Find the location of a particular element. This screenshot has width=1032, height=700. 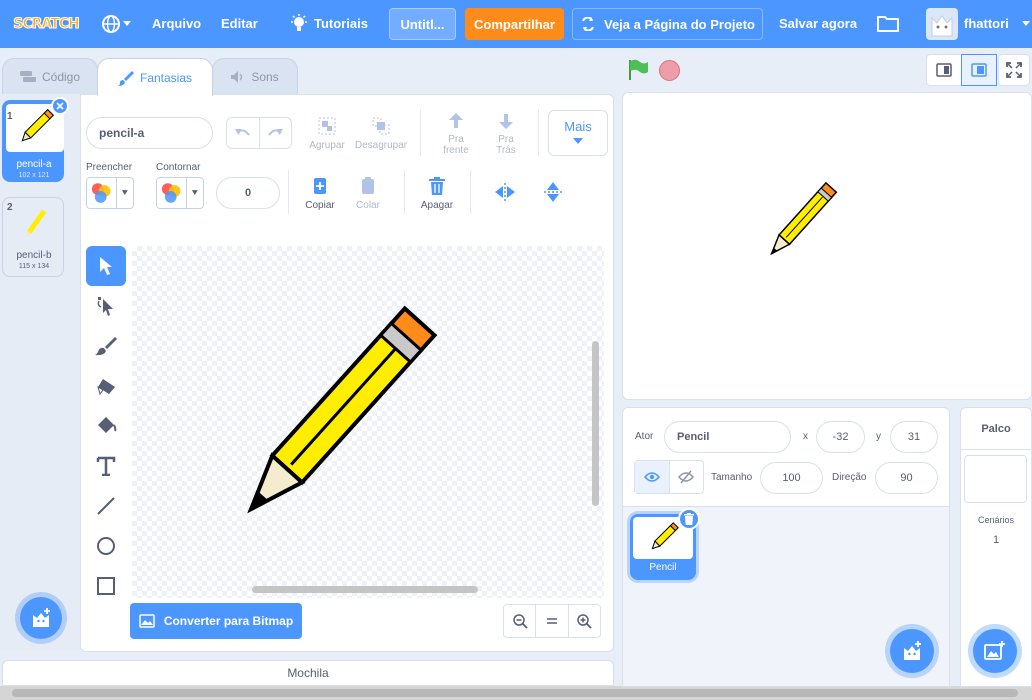

outline-label: Contornar is located at coordinates (178, 167).